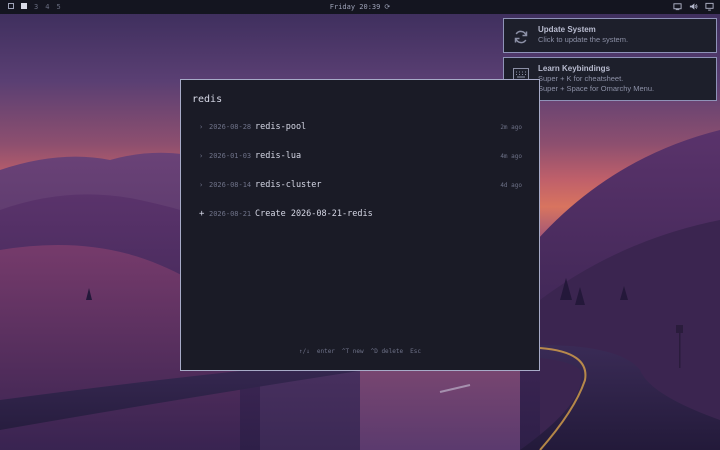  What do you see at coordinates (677, 6) in the screenshot?
I see `screen-icon` at bounding box center [677, 6].